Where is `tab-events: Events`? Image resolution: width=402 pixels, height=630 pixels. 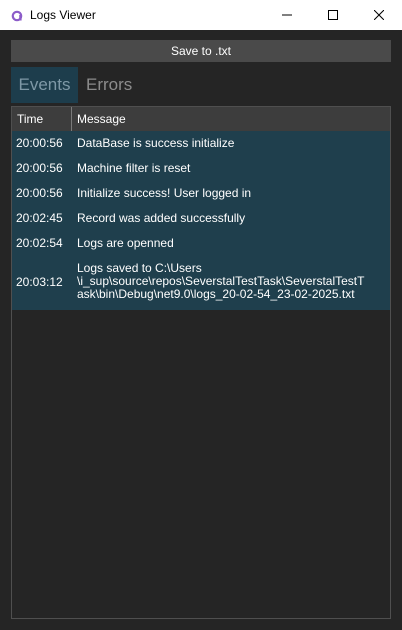
tab-events: Events is located at coordinates (44, 85).